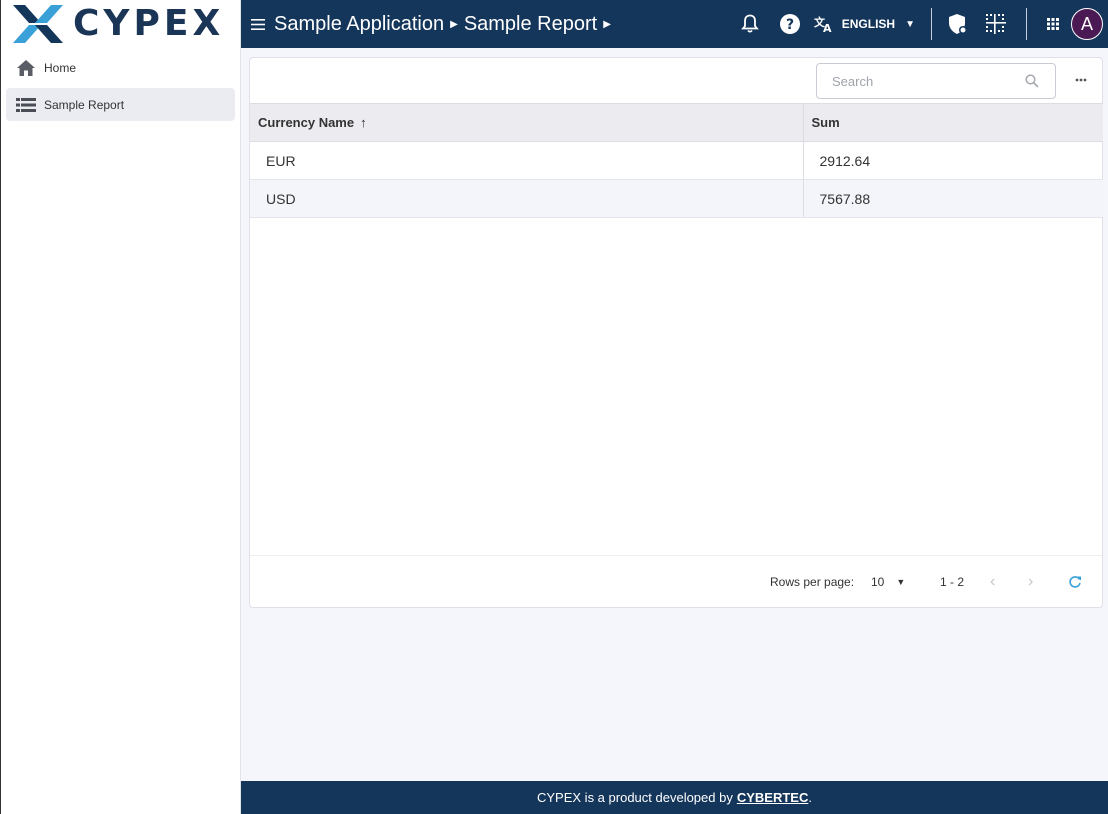 This screenshot has height=814, width=1108. I want to click on footer-suffix: ., so click(810, 797).